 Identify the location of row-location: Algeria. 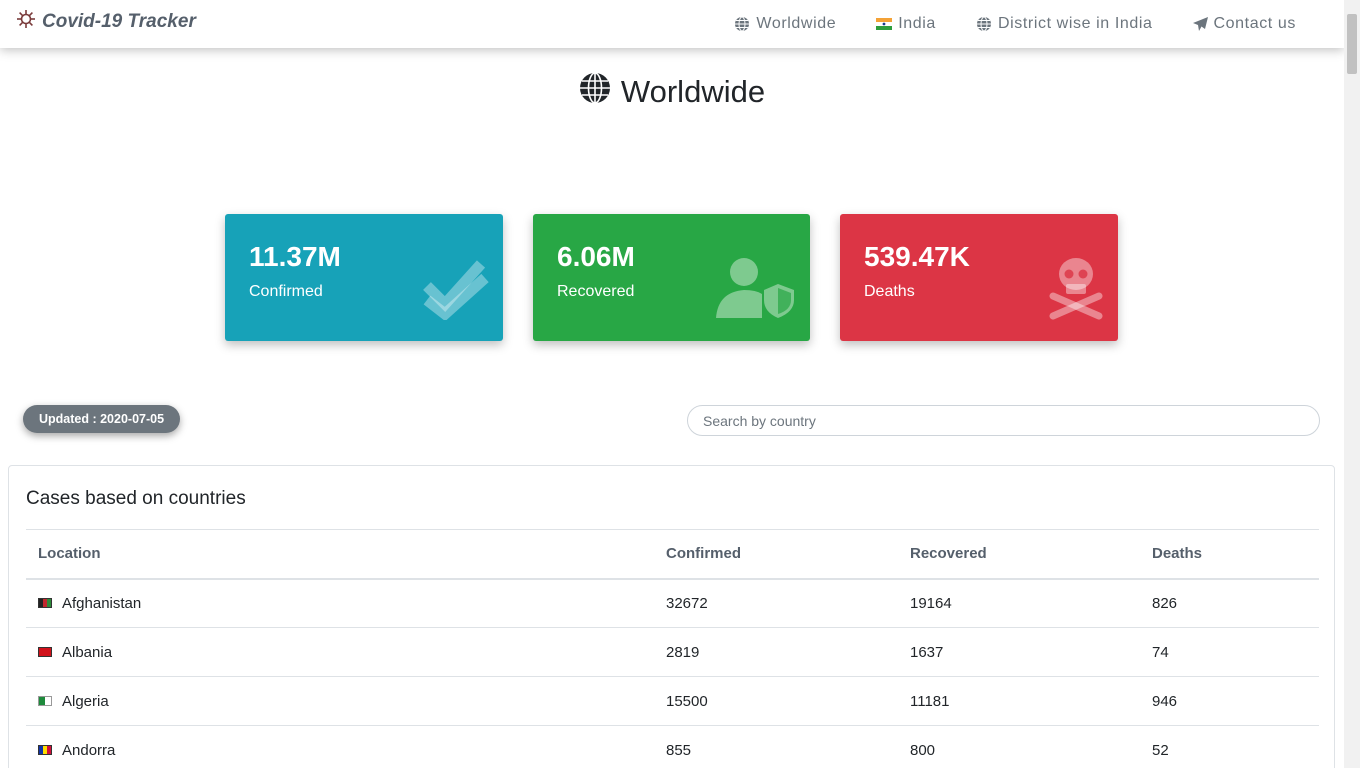
(85, 701).